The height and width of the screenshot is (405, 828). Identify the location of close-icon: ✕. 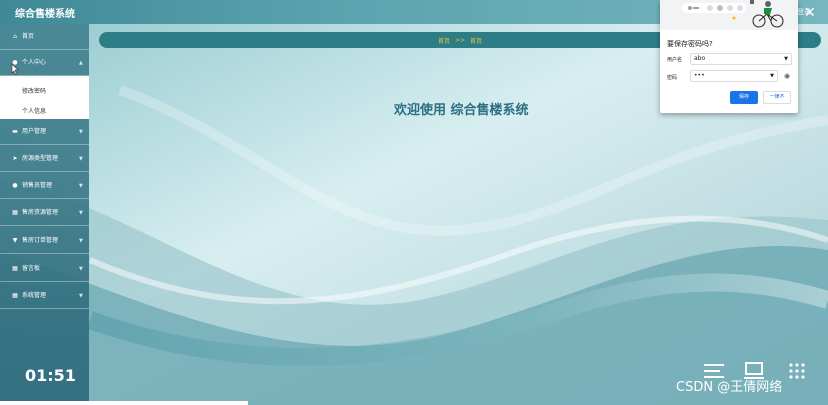
(810, 13).